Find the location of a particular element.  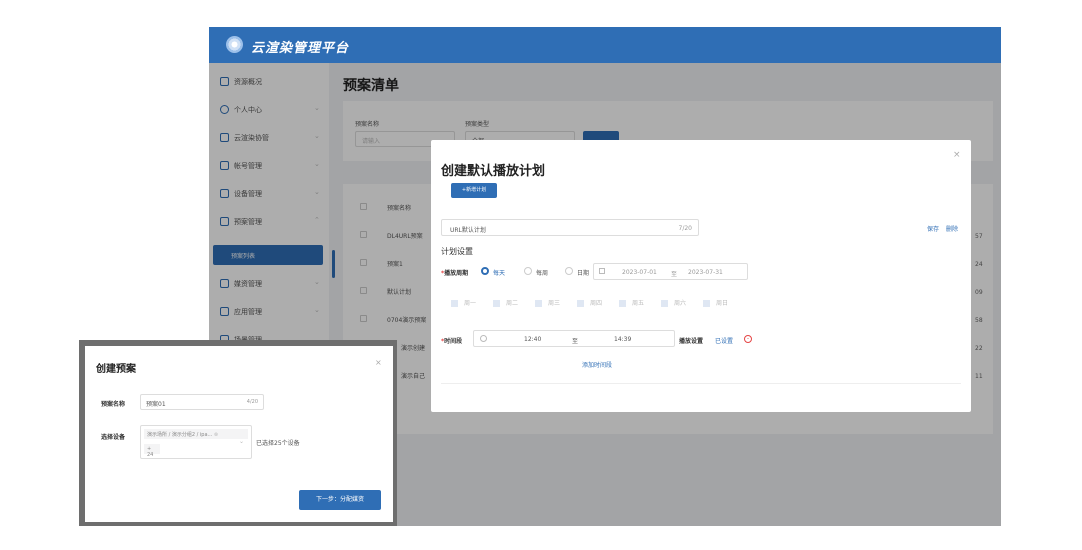

dialog-title: 创建默认播放计划 is located at coordinates (493, 171).